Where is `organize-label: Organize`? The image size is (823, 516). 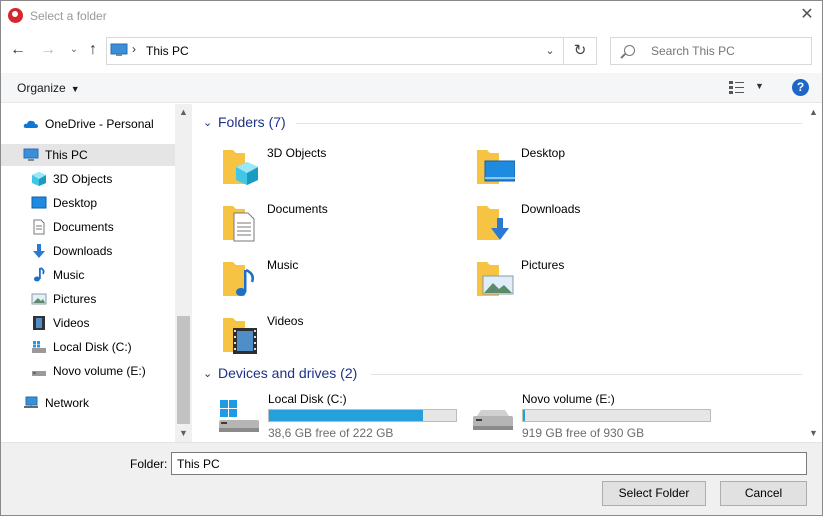
organize-label: Organize is located at coordinates (41, 88).